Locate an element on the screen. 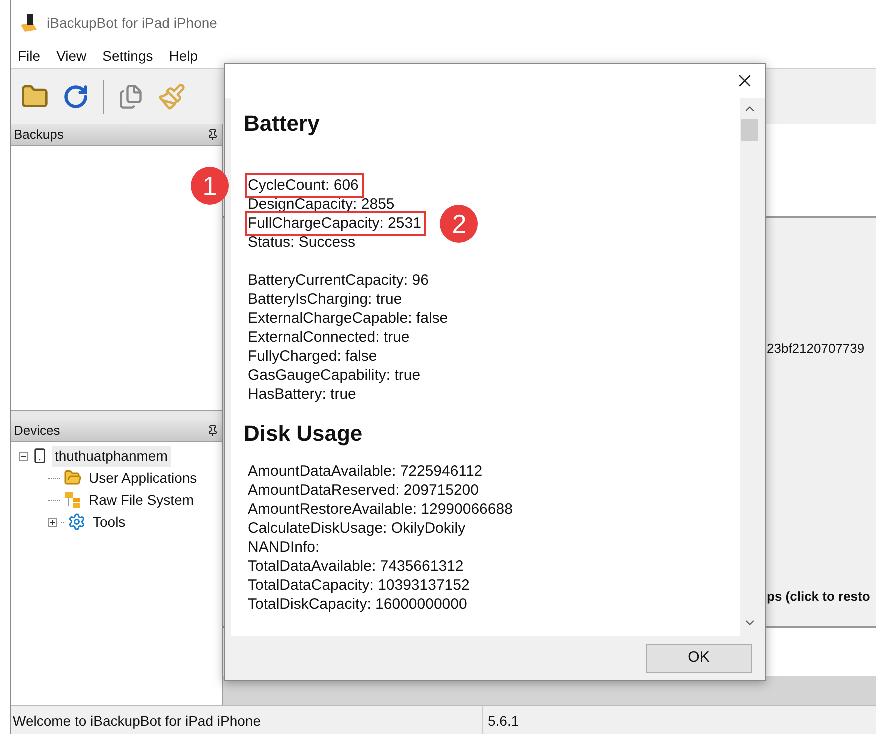  expand-toggle is located at coordinates (52, 522).